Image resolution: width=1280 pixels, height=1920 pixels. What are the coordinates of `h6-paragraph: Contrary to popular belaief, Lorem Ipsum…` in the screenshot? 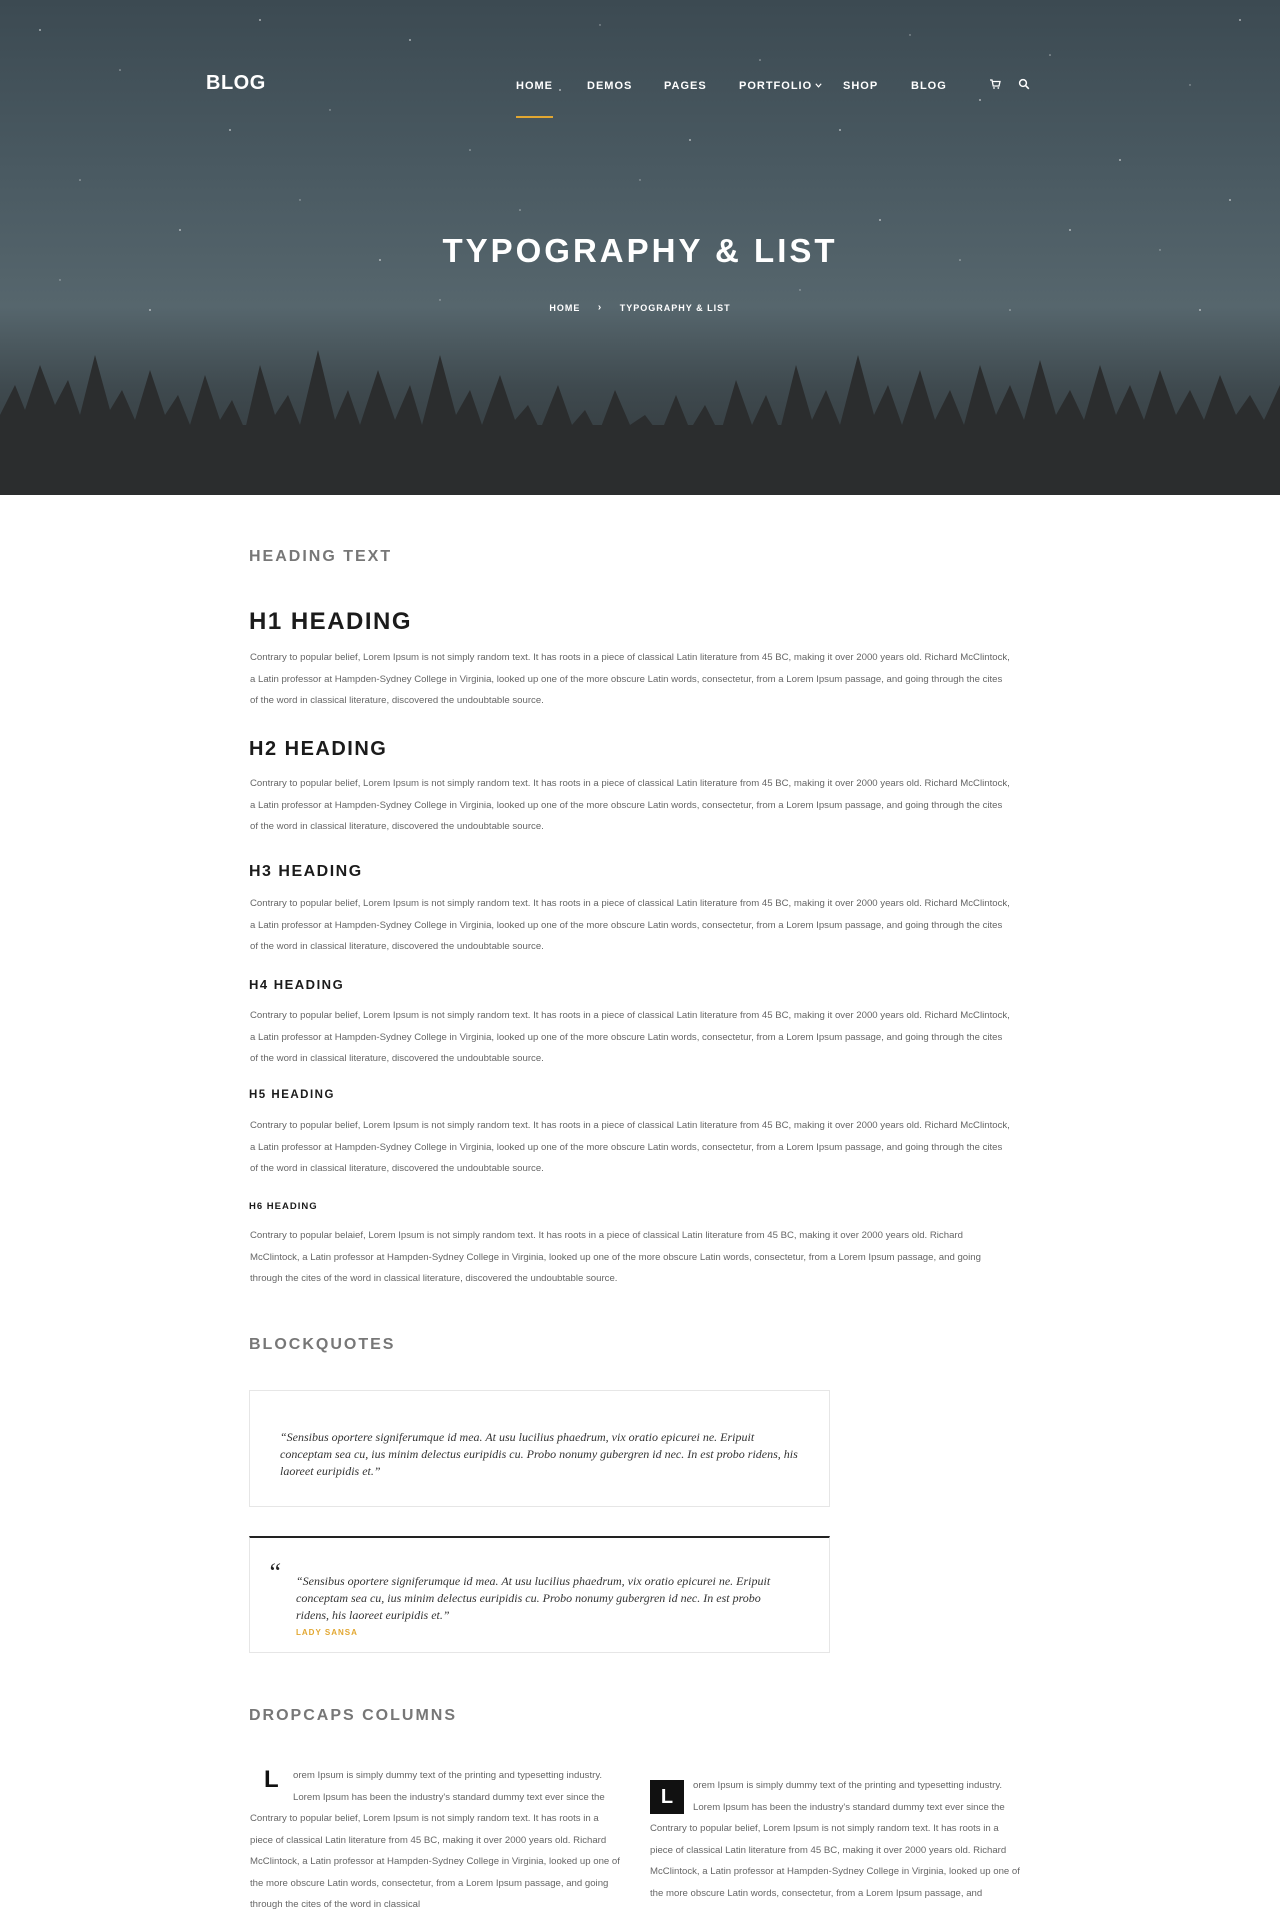 It's located at (615, 1257).